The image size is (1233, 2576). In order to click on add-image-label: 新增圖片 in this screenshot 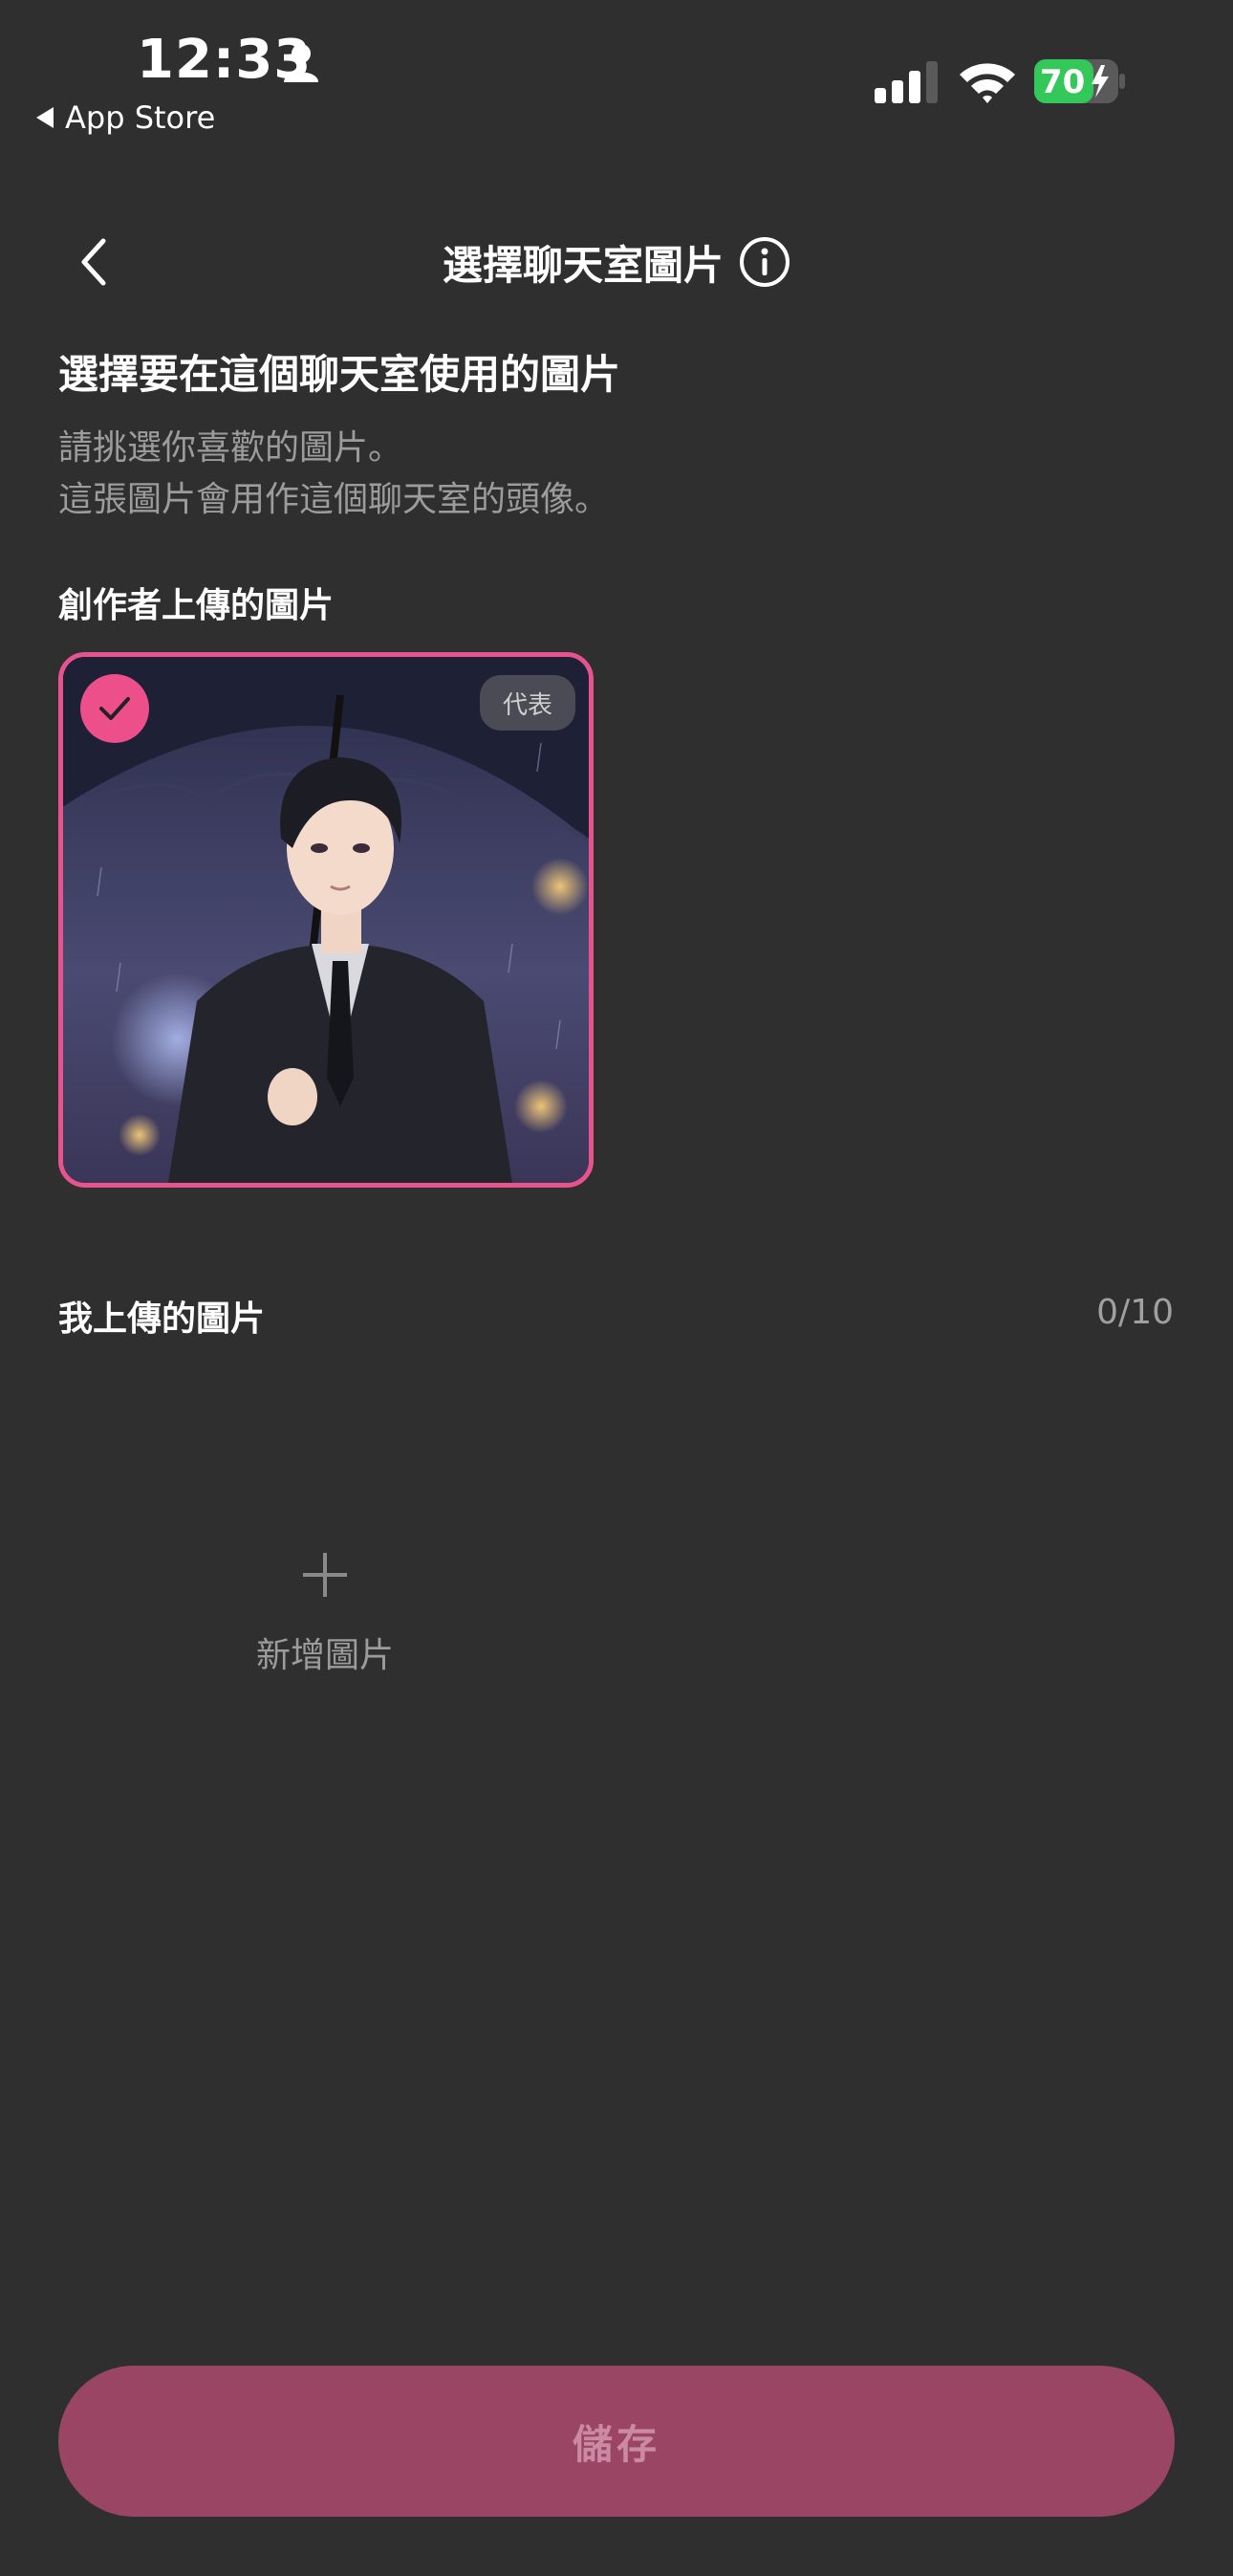, I will do `click(324, 1655)`.